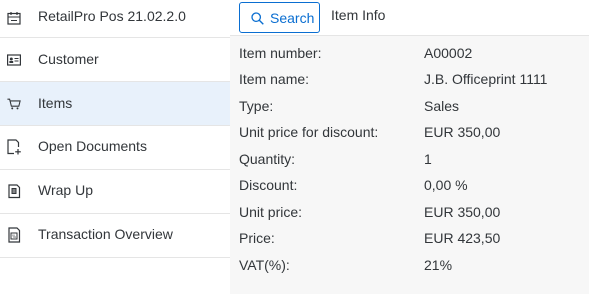 This screenshot has width=589, height=294. I want to click on sidebar-item-label: Wrap Up, so click(65, 190).